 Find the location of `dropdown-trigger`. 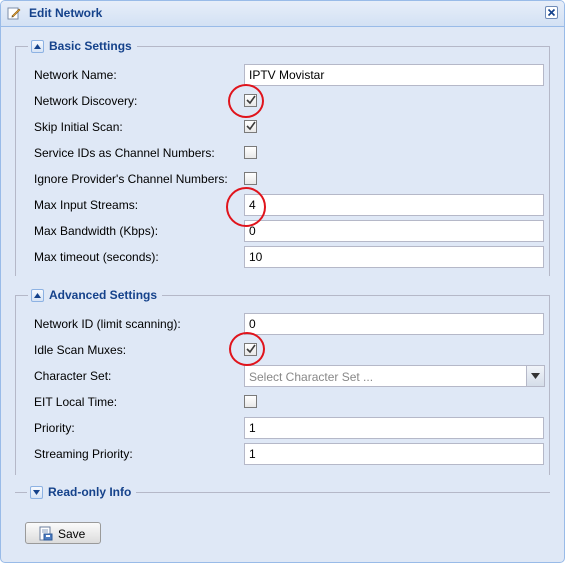

dropdown-trigger is located at coordinates (535, 376).